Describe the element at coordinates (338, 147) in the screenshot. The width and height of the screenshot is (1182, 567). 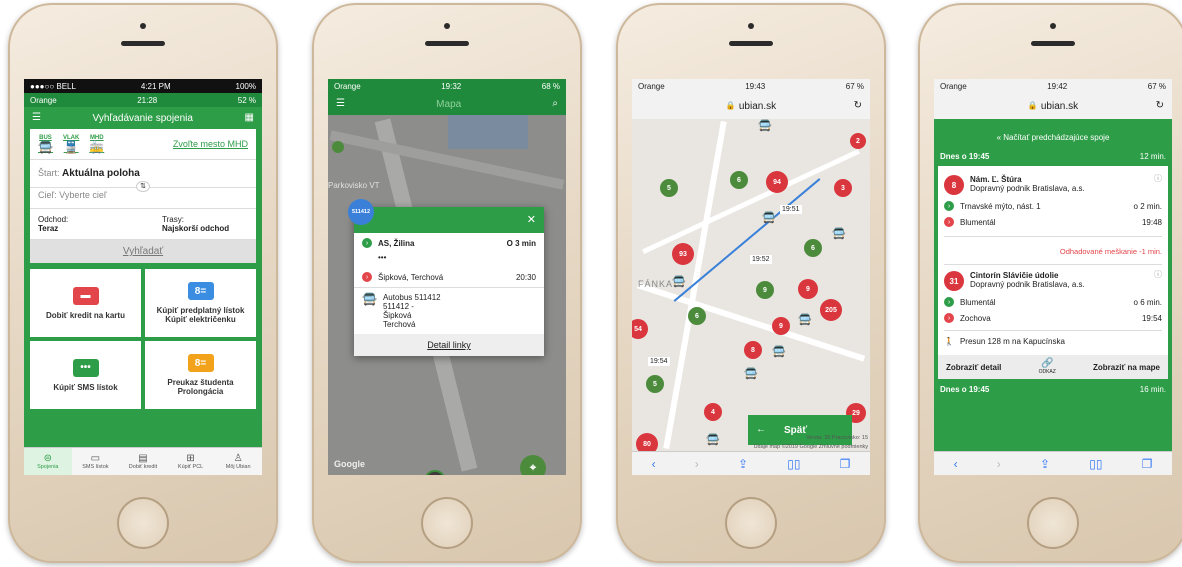
I see `map-marker-icon` at that location.